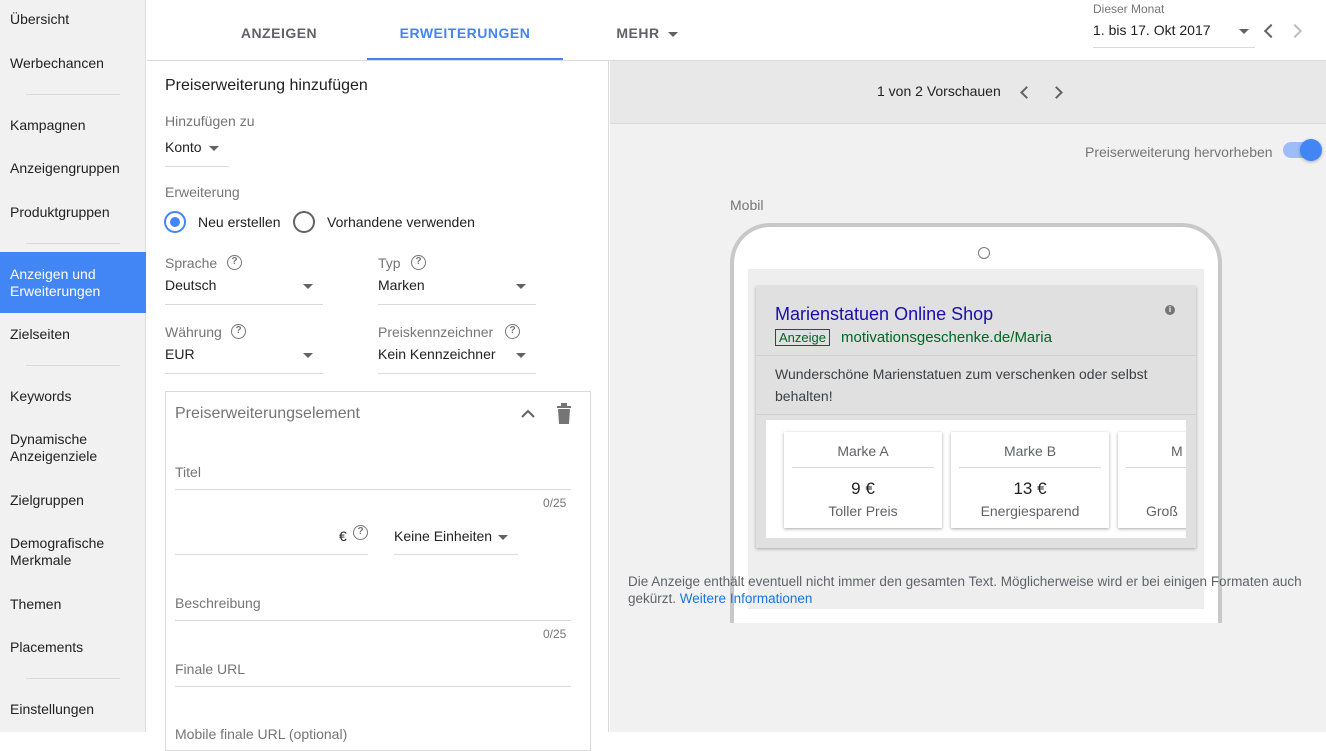 This screenshot has height=751, width=1326. I want to click on price-card: Marke B 13 € Energiesparend, so click(1030, 480).